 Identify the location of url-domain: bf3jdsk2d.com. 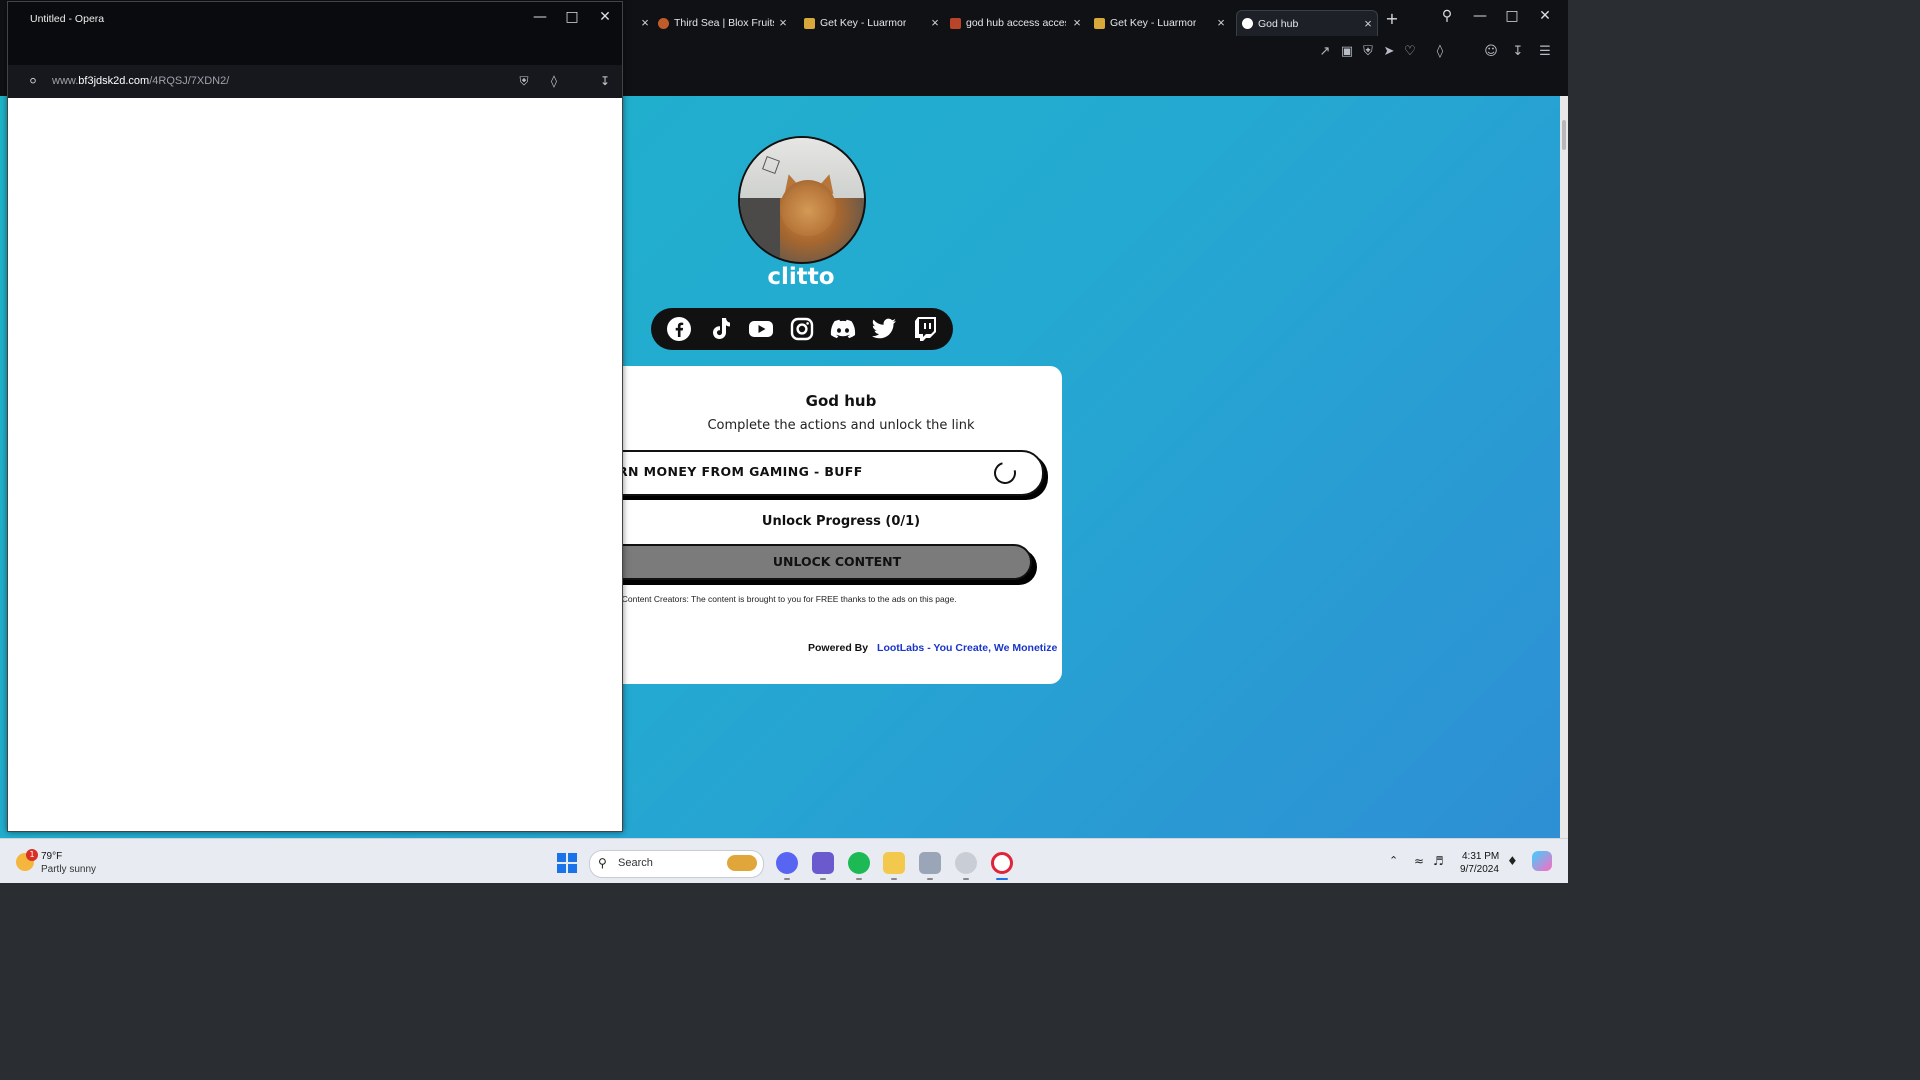
(114, 81).